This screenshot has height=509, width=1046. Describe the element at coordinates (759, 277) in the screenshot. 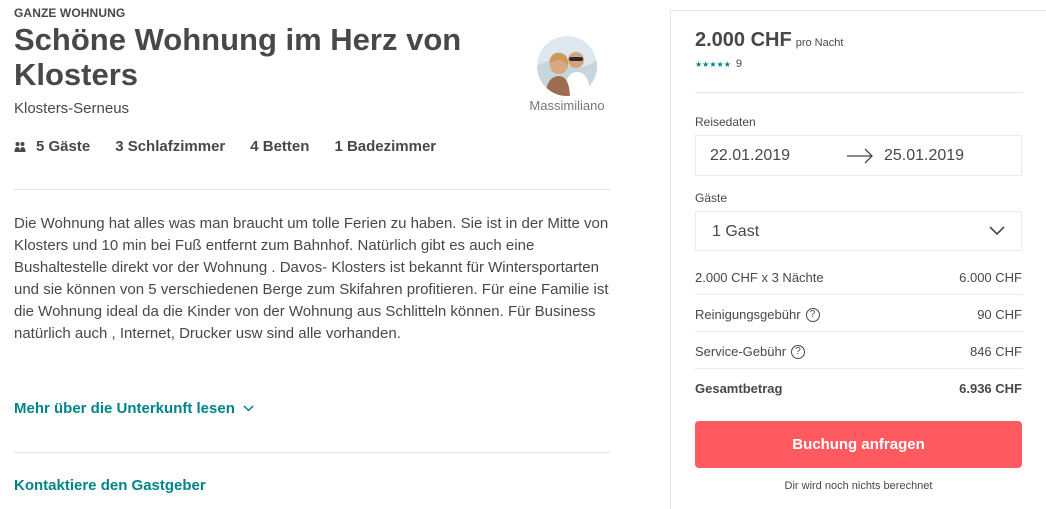

I see `price-line-label: 2.000 CHF x 3 Nächte` at that location.